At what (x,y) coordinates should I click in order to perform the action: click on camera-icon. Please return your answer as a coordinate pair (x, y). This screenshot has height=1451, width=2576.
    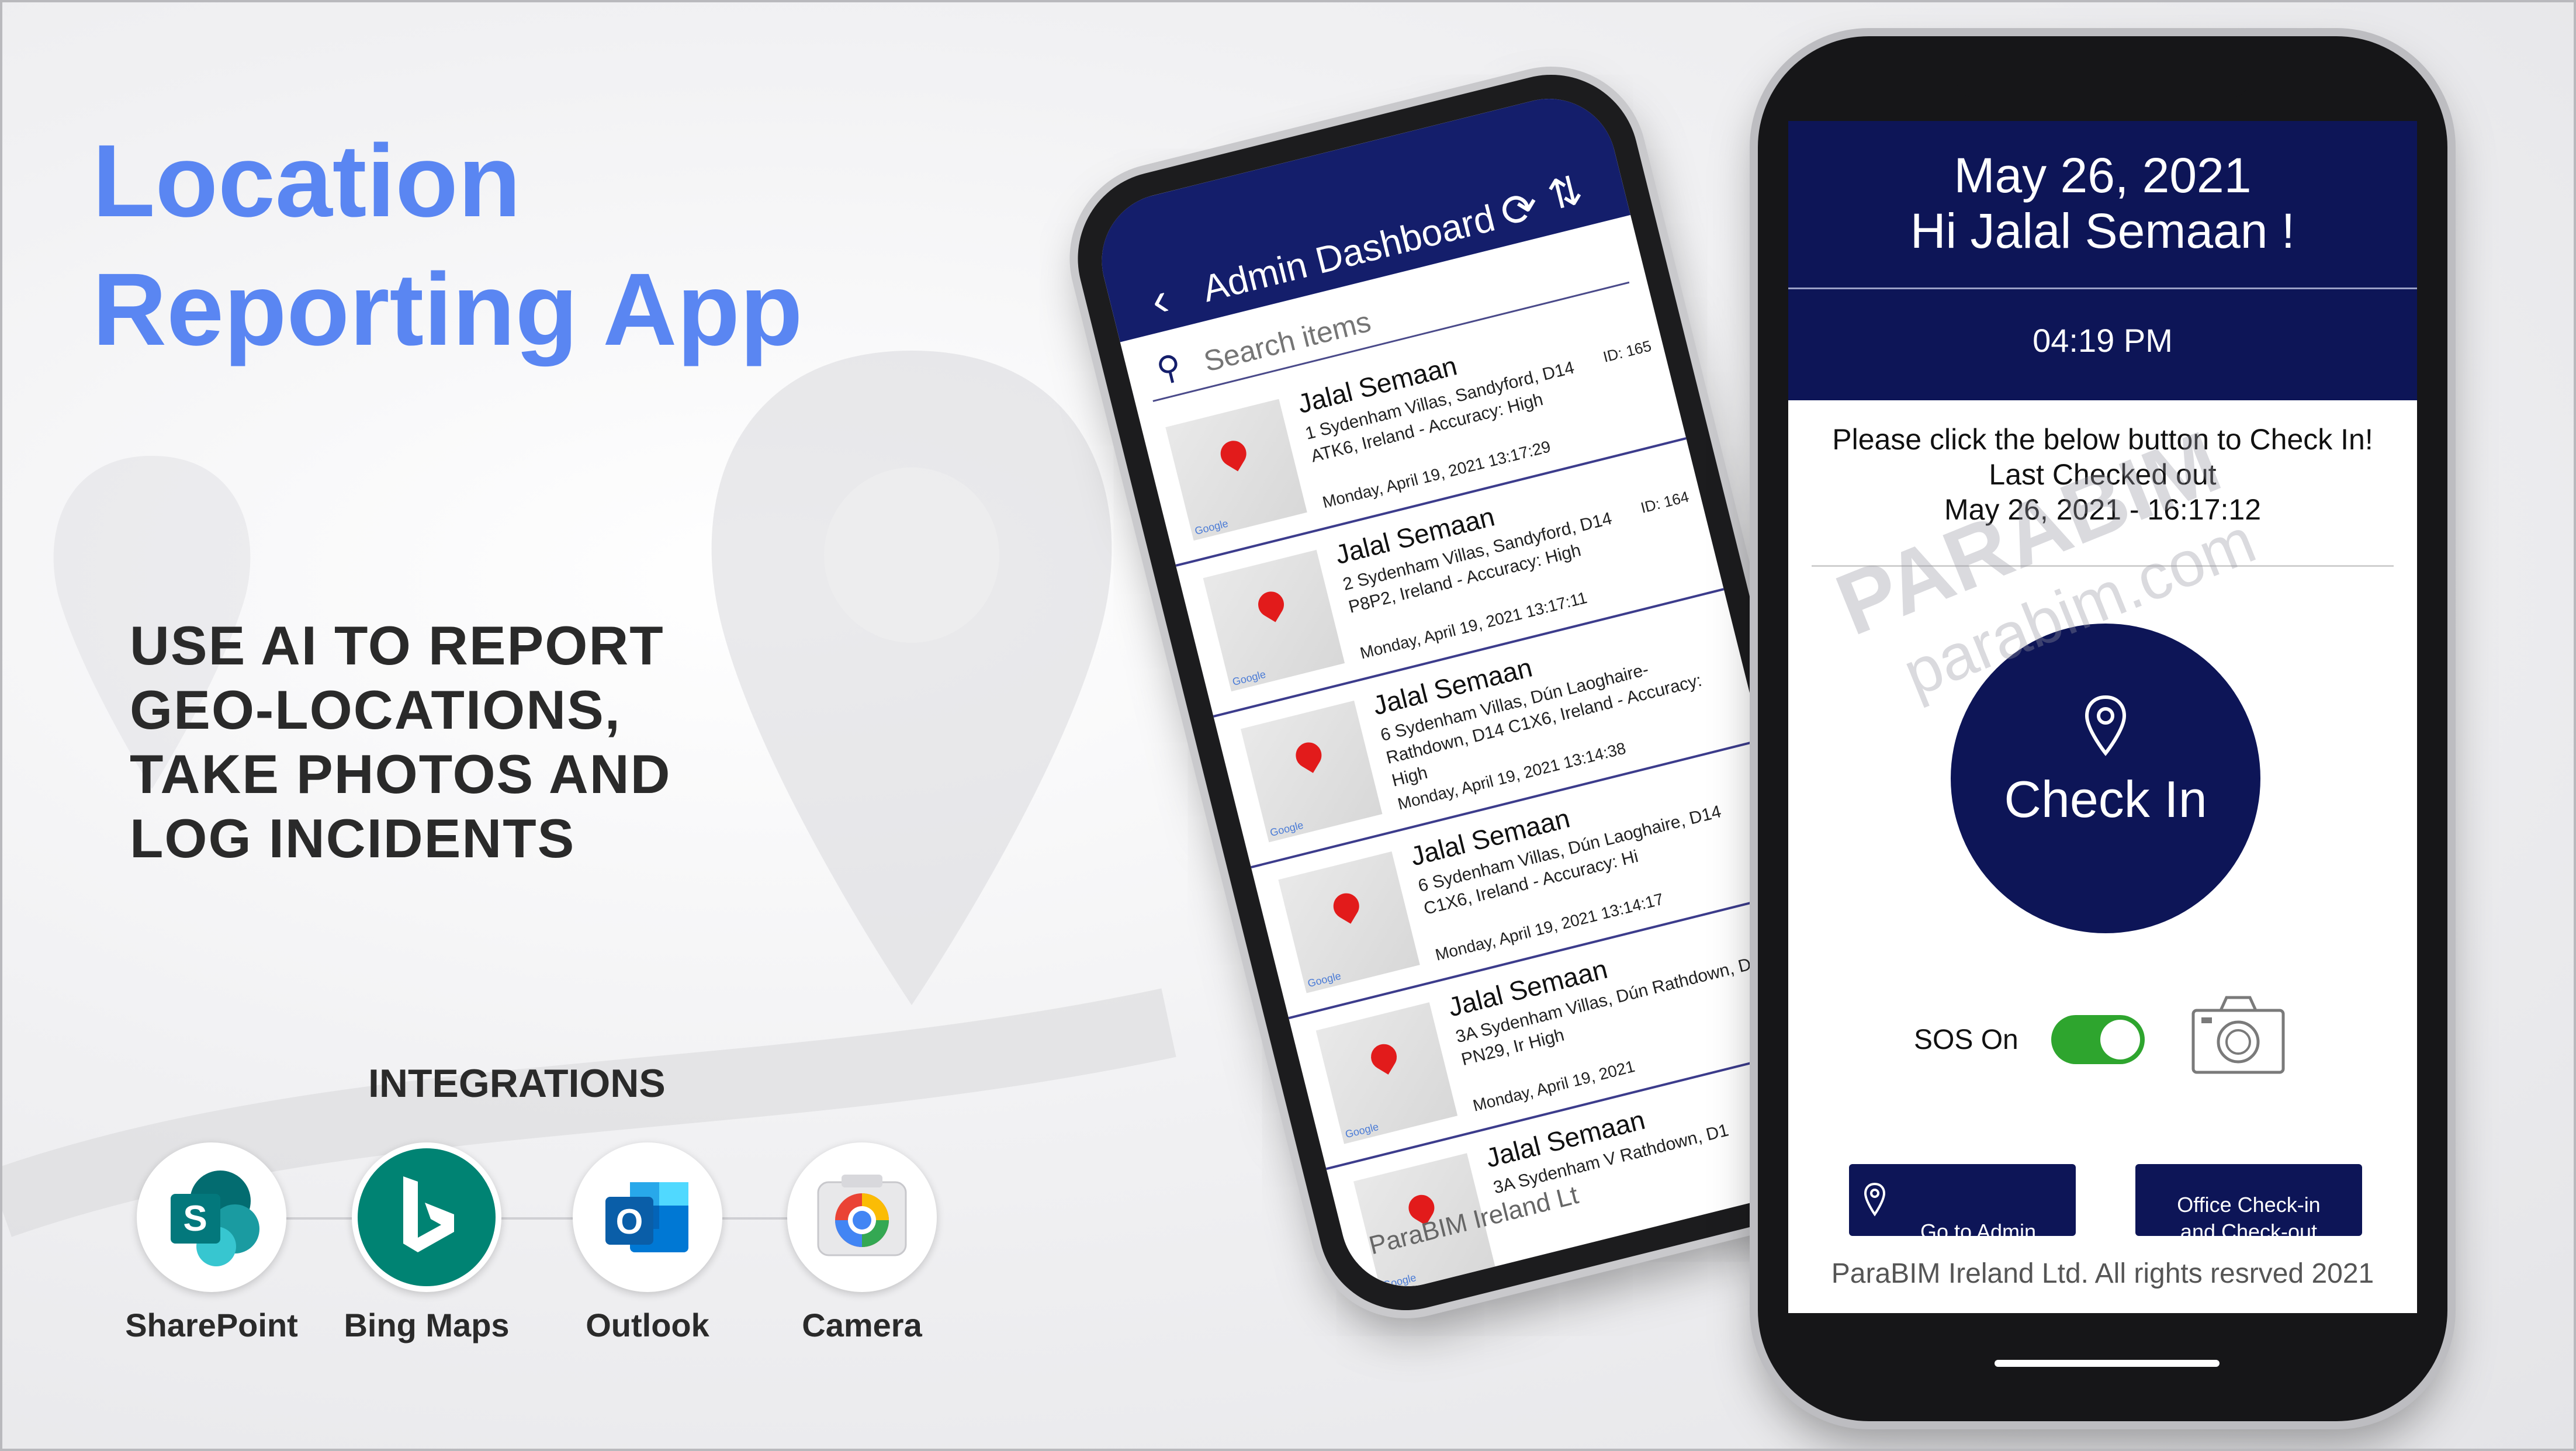
    Looking at the image, I should click on (862, 1217).